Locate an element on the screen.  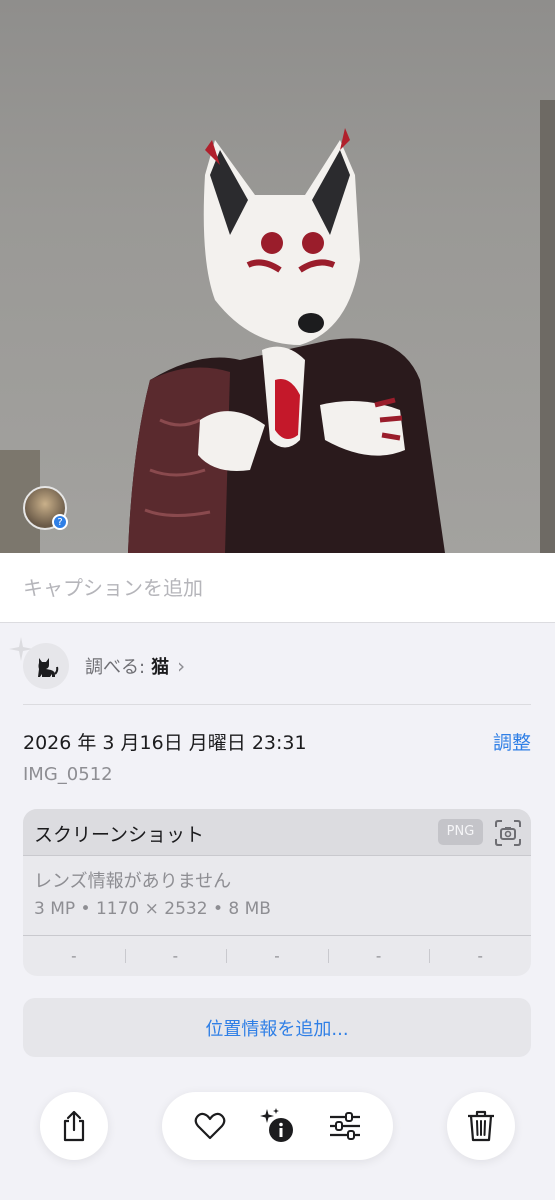
sliders-icon is located at coordinates (345, 1126).